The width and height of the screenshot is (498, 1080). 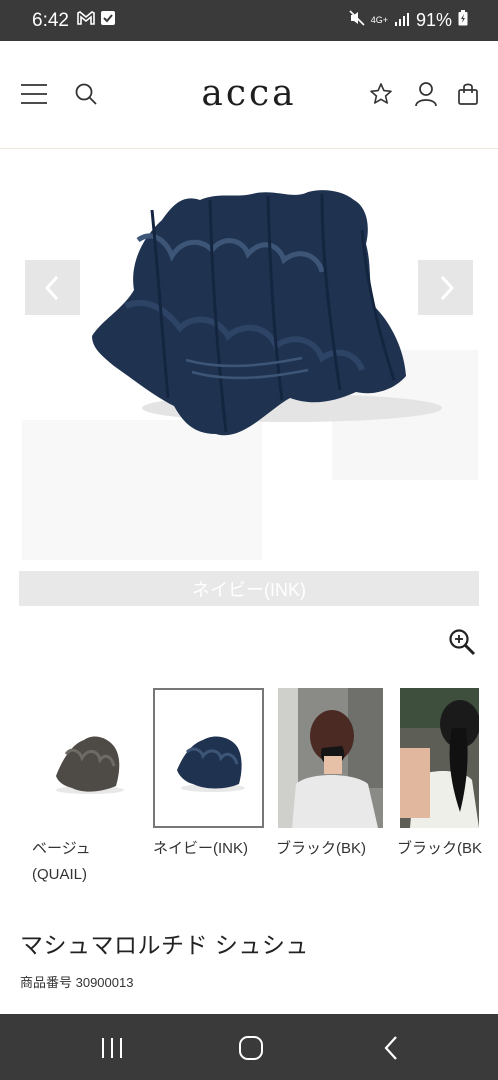 I want to click on battery-icon, so click(x=463, y=20).